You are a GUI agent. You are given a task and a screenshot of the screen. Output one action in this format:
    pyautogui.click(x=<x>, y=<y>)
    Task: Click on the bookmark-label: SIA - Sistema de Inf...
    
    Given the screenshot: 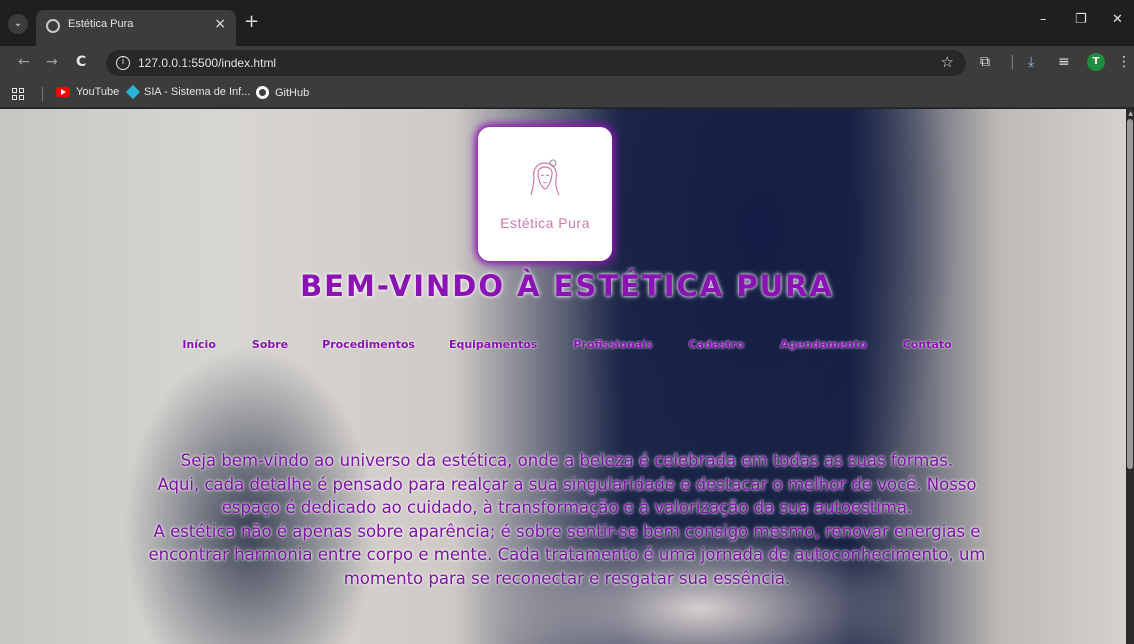 What is the action you would take?
    pyautogui.click(x=197, y=92)
    